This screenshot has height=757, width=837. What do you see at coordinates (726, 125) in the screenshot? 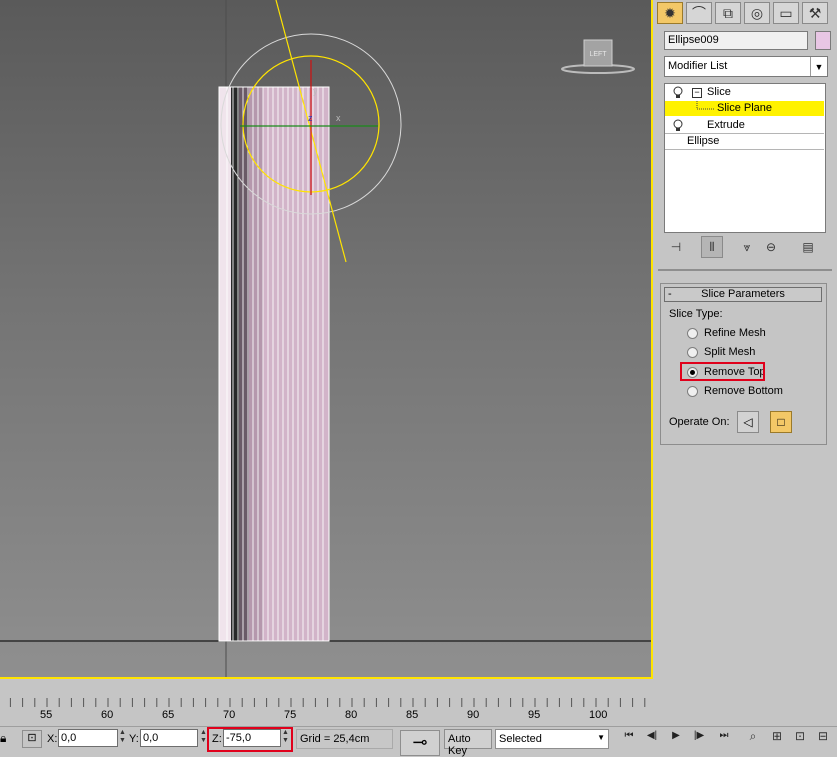
I see `stack-item-label: Extrude` at bounding box center [726, 125].